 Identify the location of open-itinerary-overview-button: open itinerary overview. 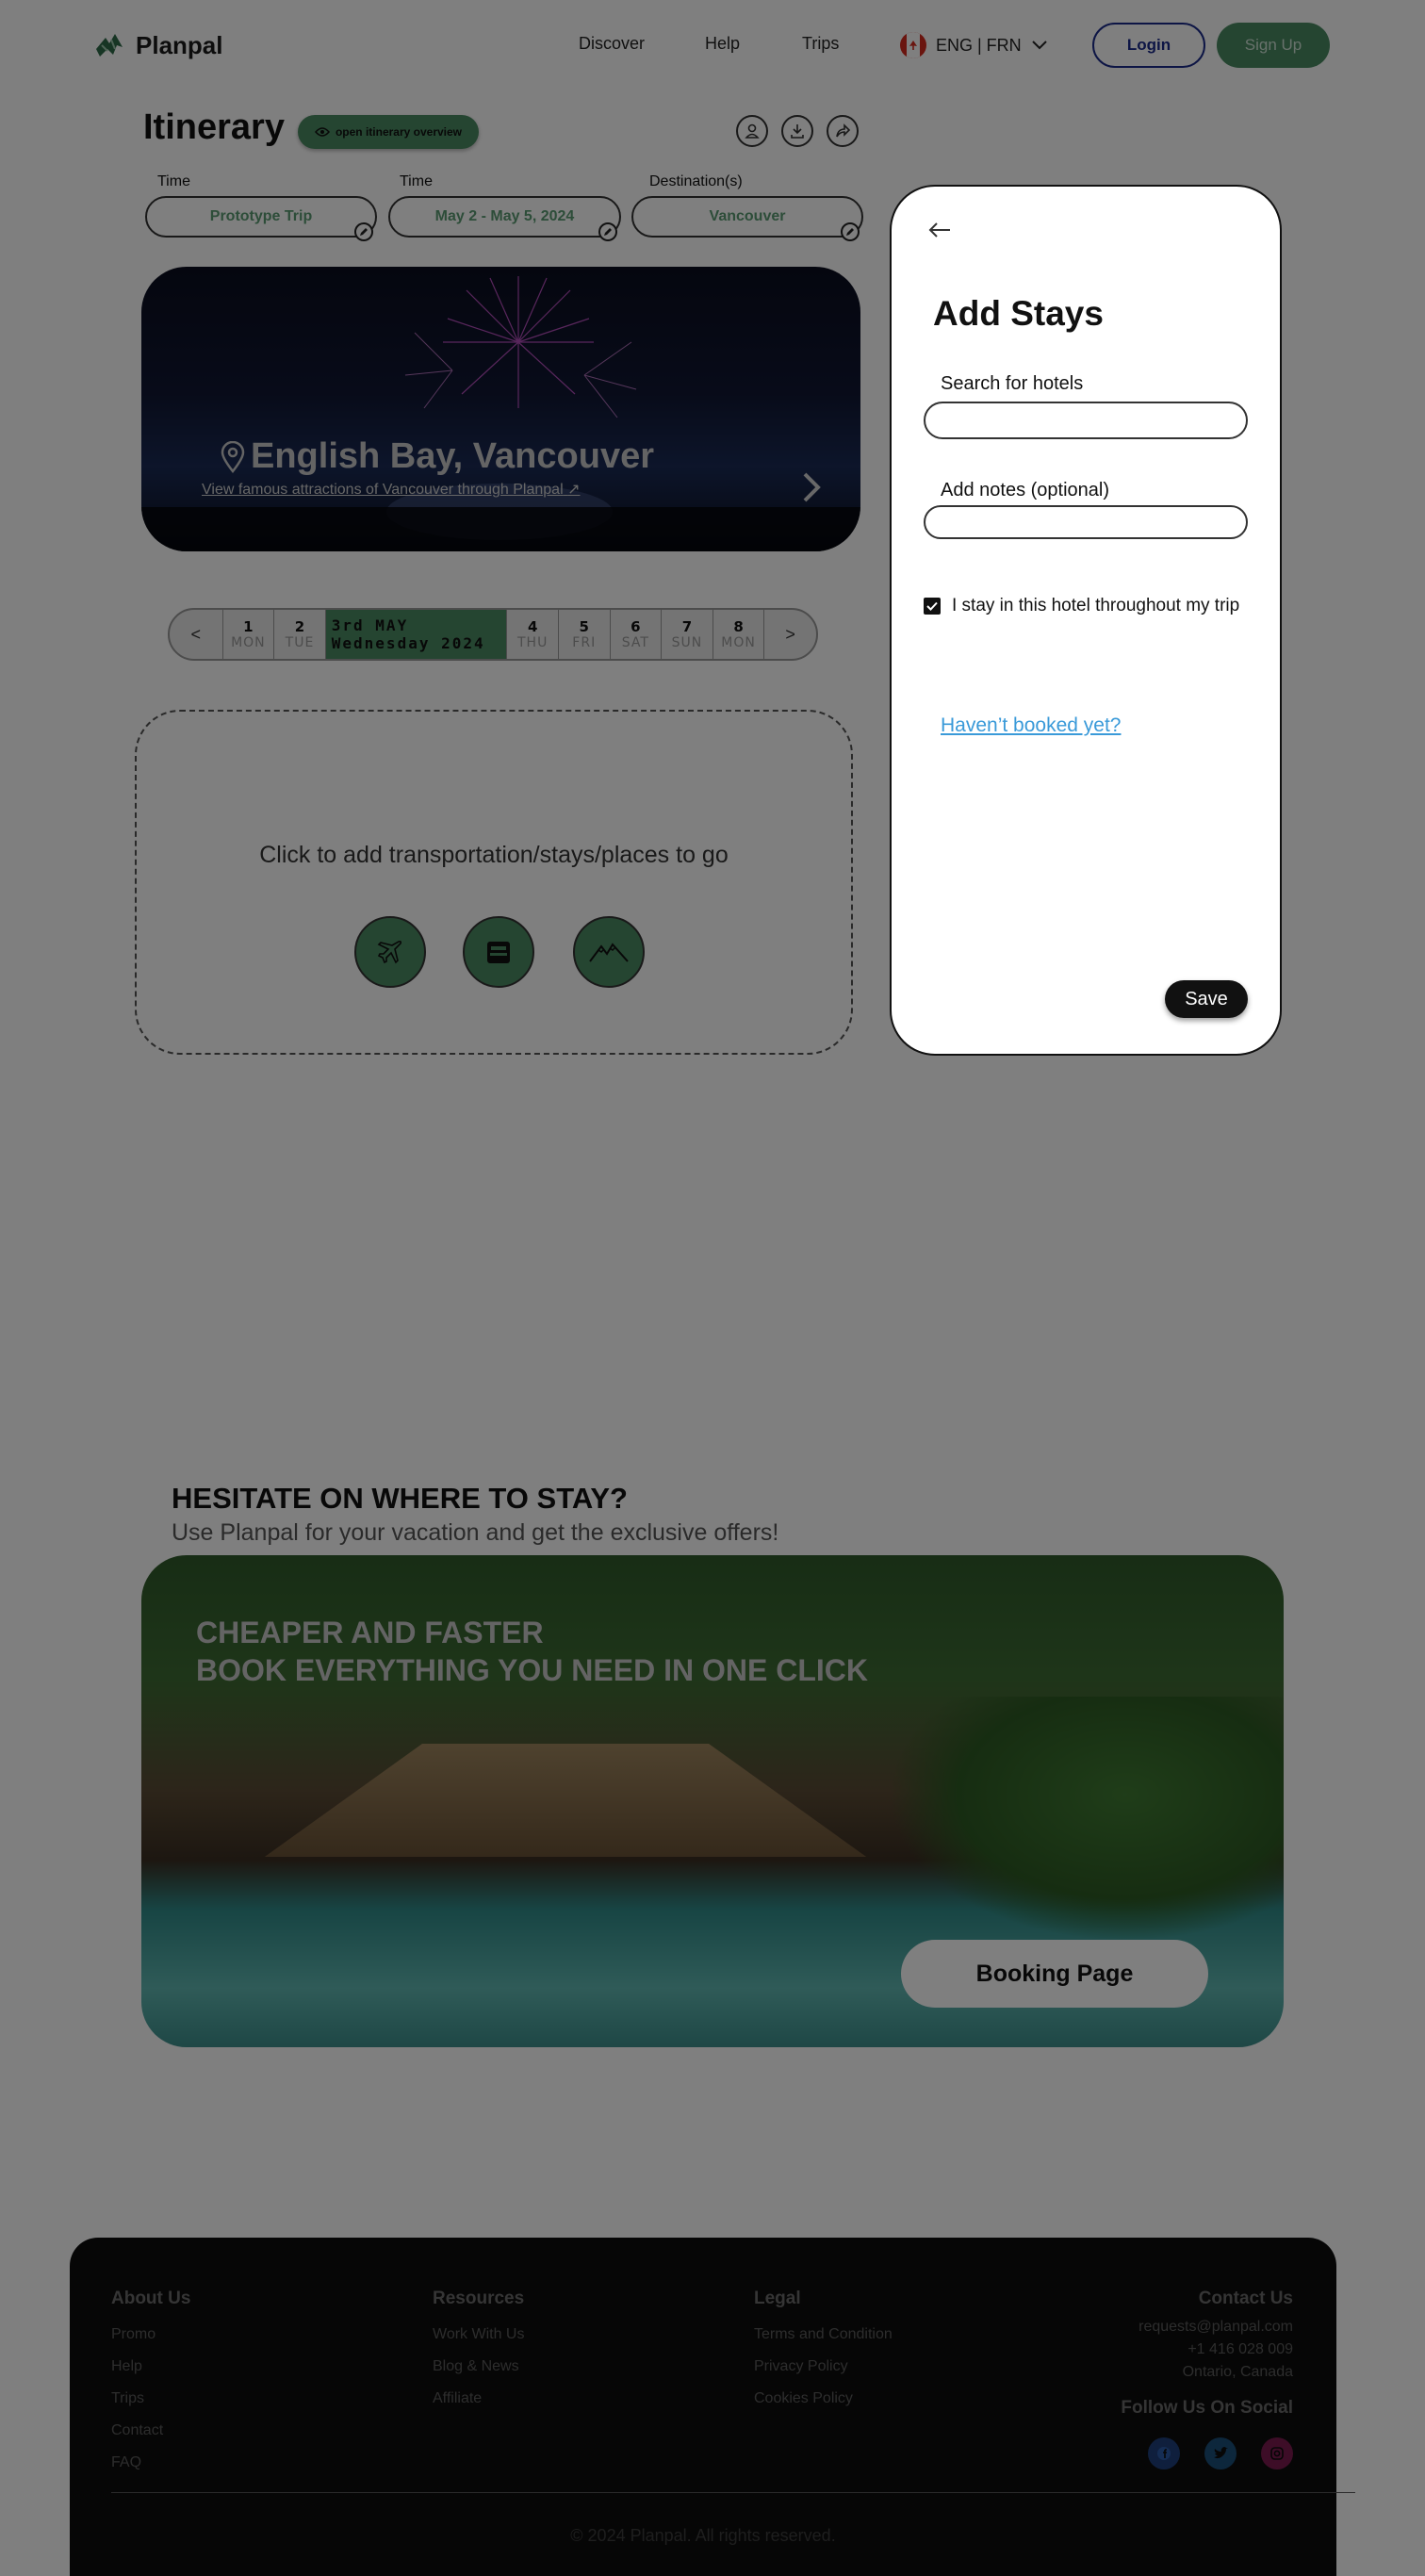
(388, 132).